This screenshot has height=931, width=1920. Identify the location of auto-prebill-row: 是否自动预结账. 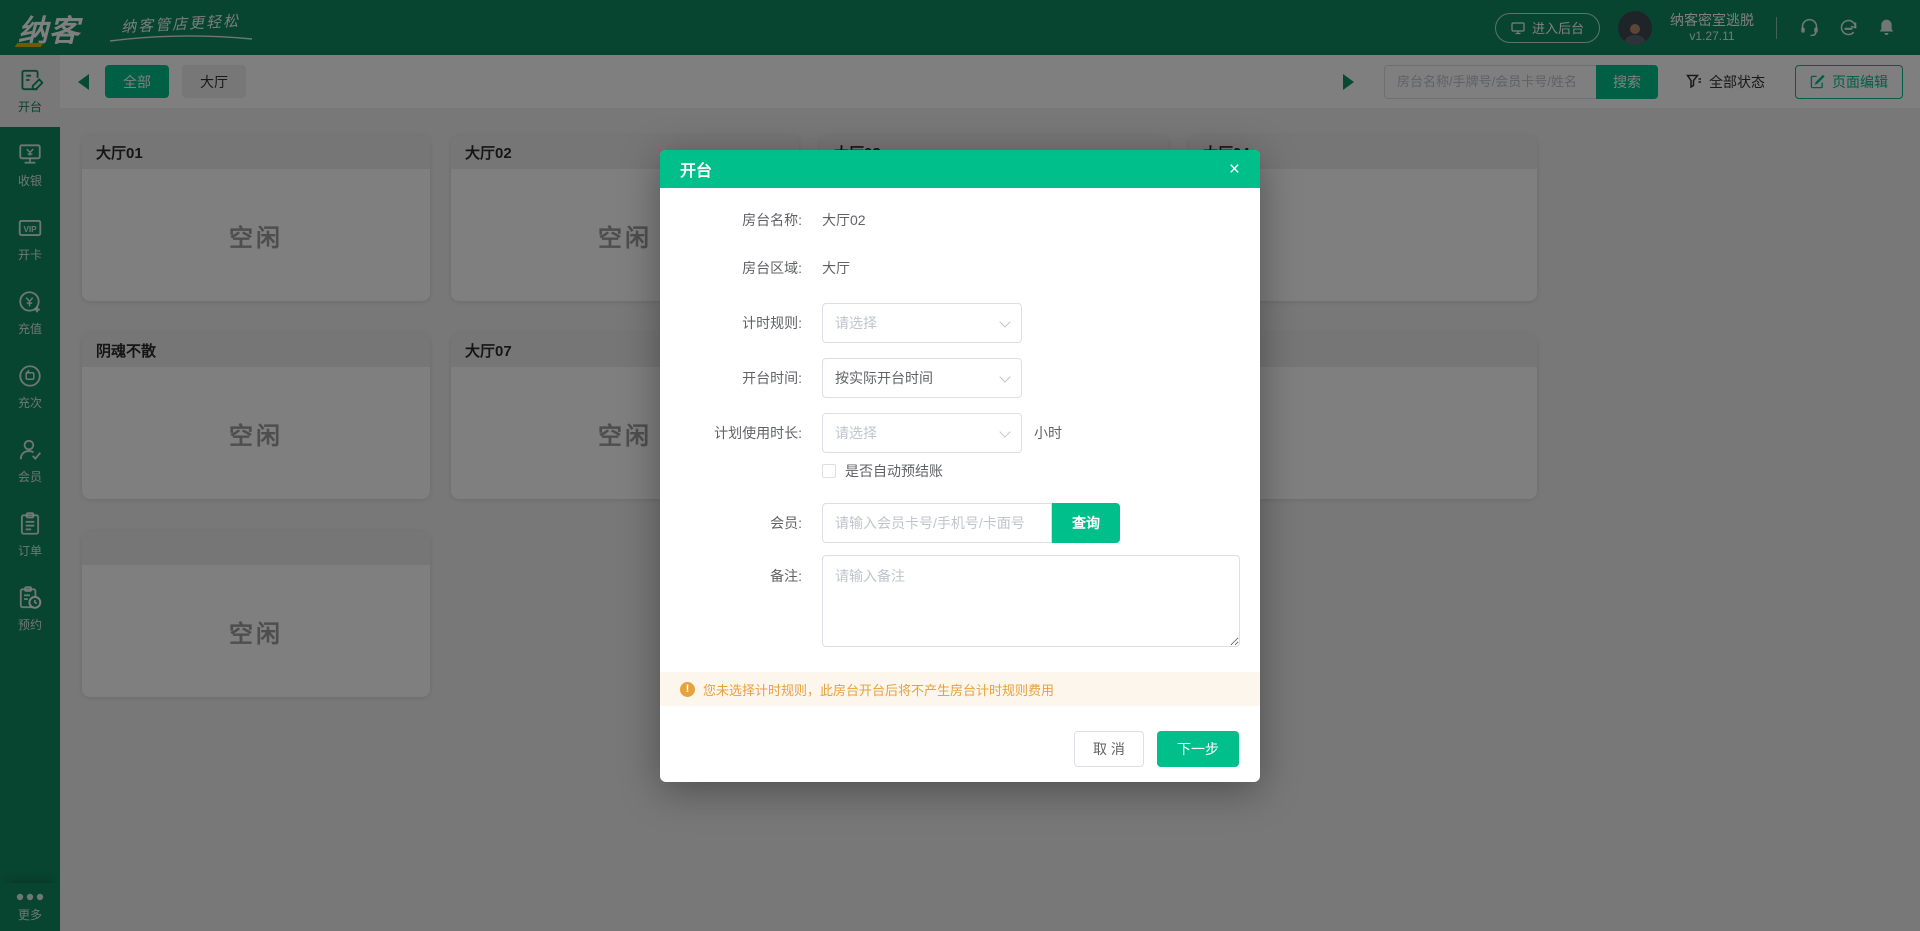
(1031, 471).